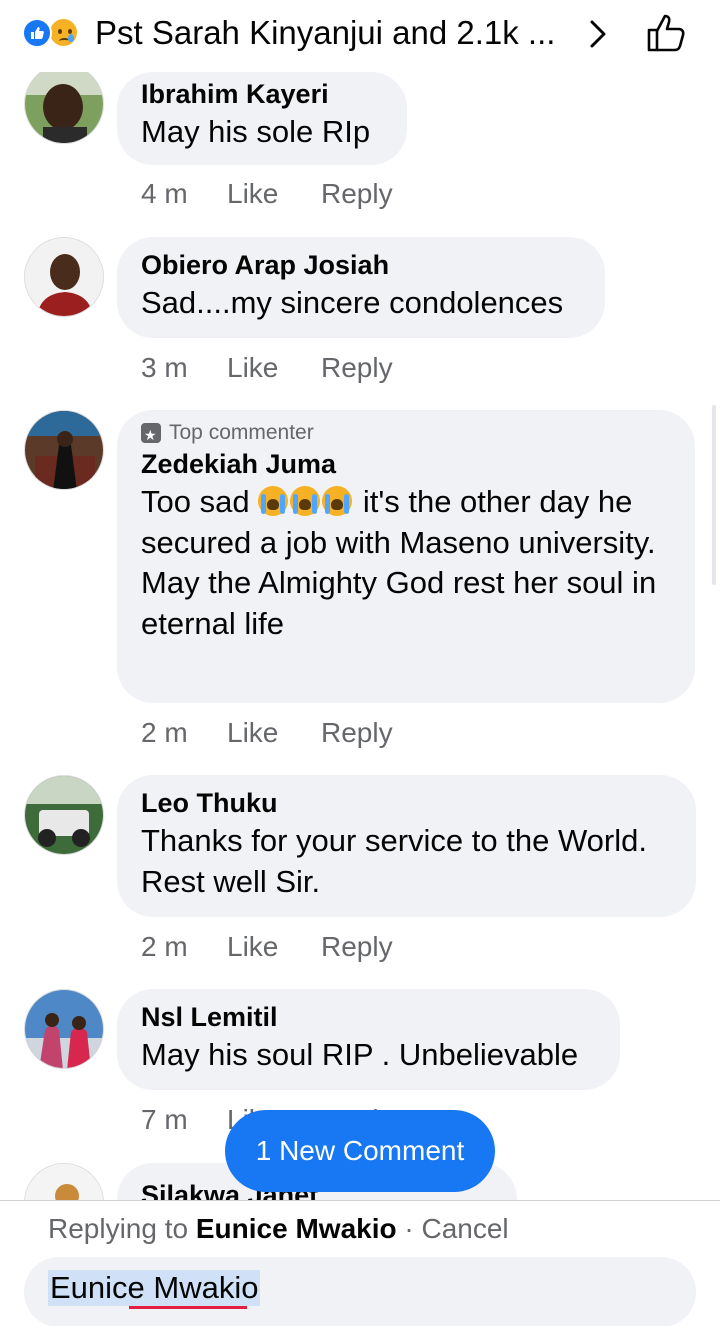  Describe the element at coordinates (154, 1288) in the screenshot. I see `comment-input-text: Eunice Mwakio` at that location.